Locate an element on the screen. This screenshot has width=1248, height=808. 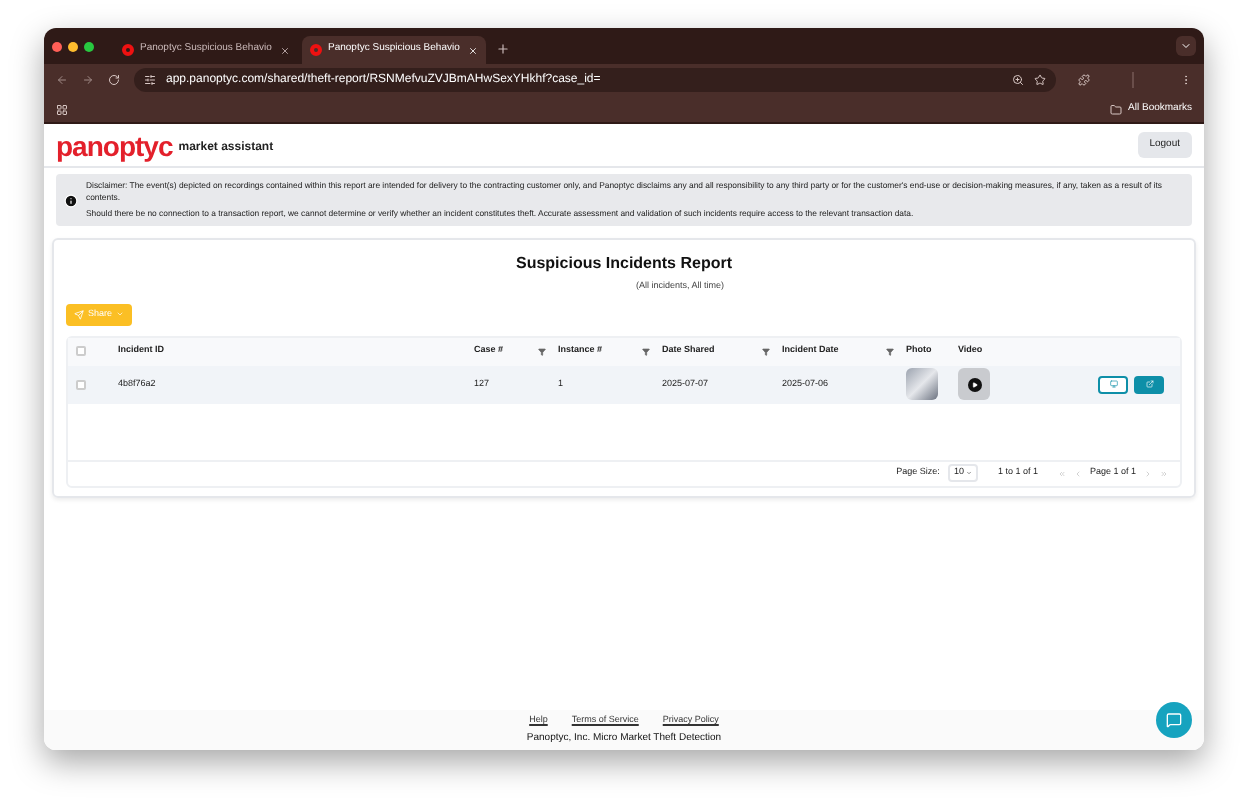
row-checkbox is located at coordinates (81, 384).